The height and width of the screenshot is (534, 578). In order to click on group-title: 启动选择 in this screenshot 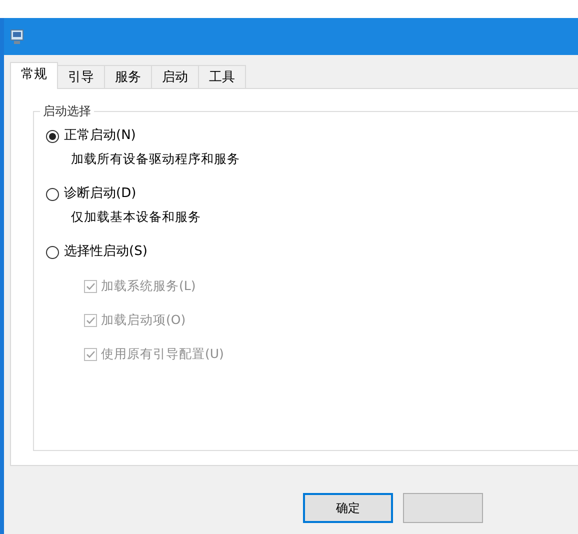, I will do `click(67, 111)`.